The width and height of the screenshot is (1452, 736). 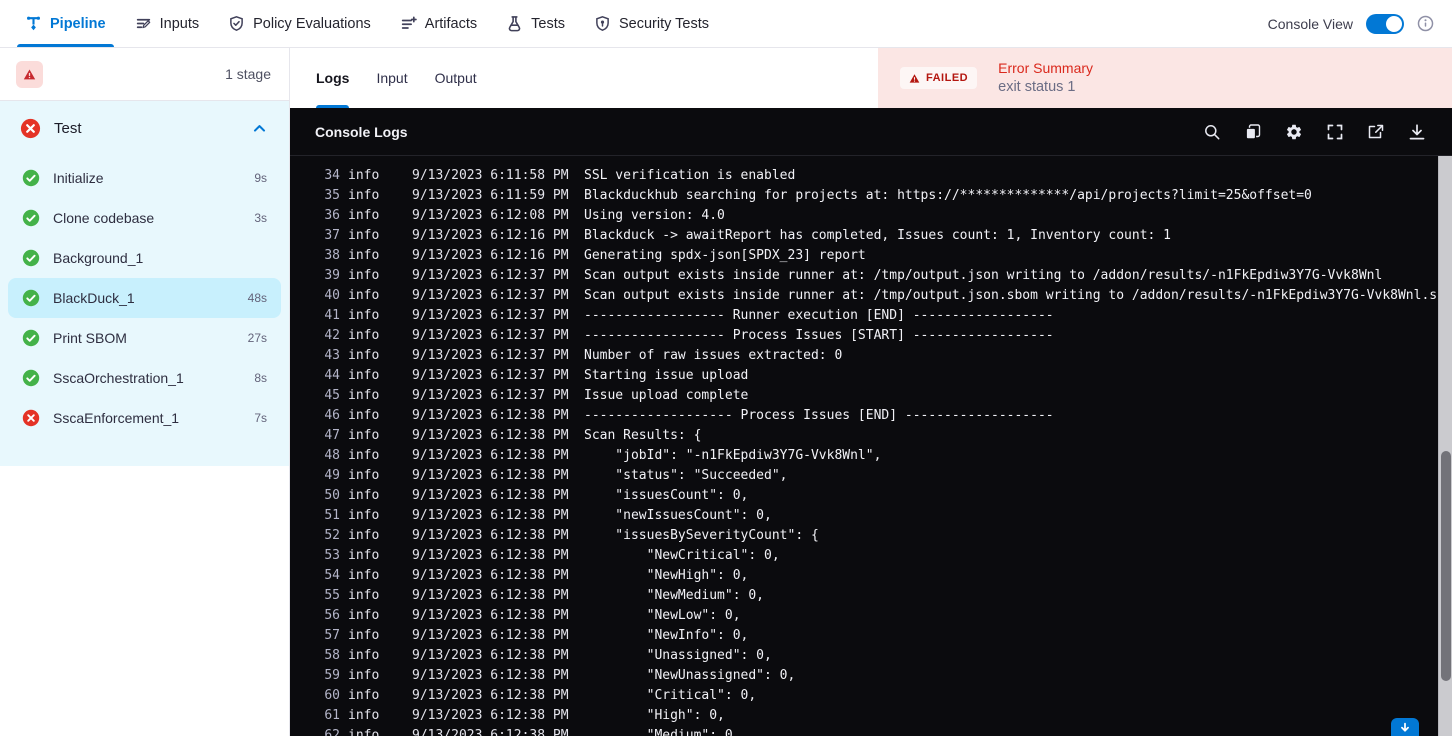 What do you see at coordinates (1294, 132) in the screenshot?
I see `settings-button` at bounding box center [1294, 132].